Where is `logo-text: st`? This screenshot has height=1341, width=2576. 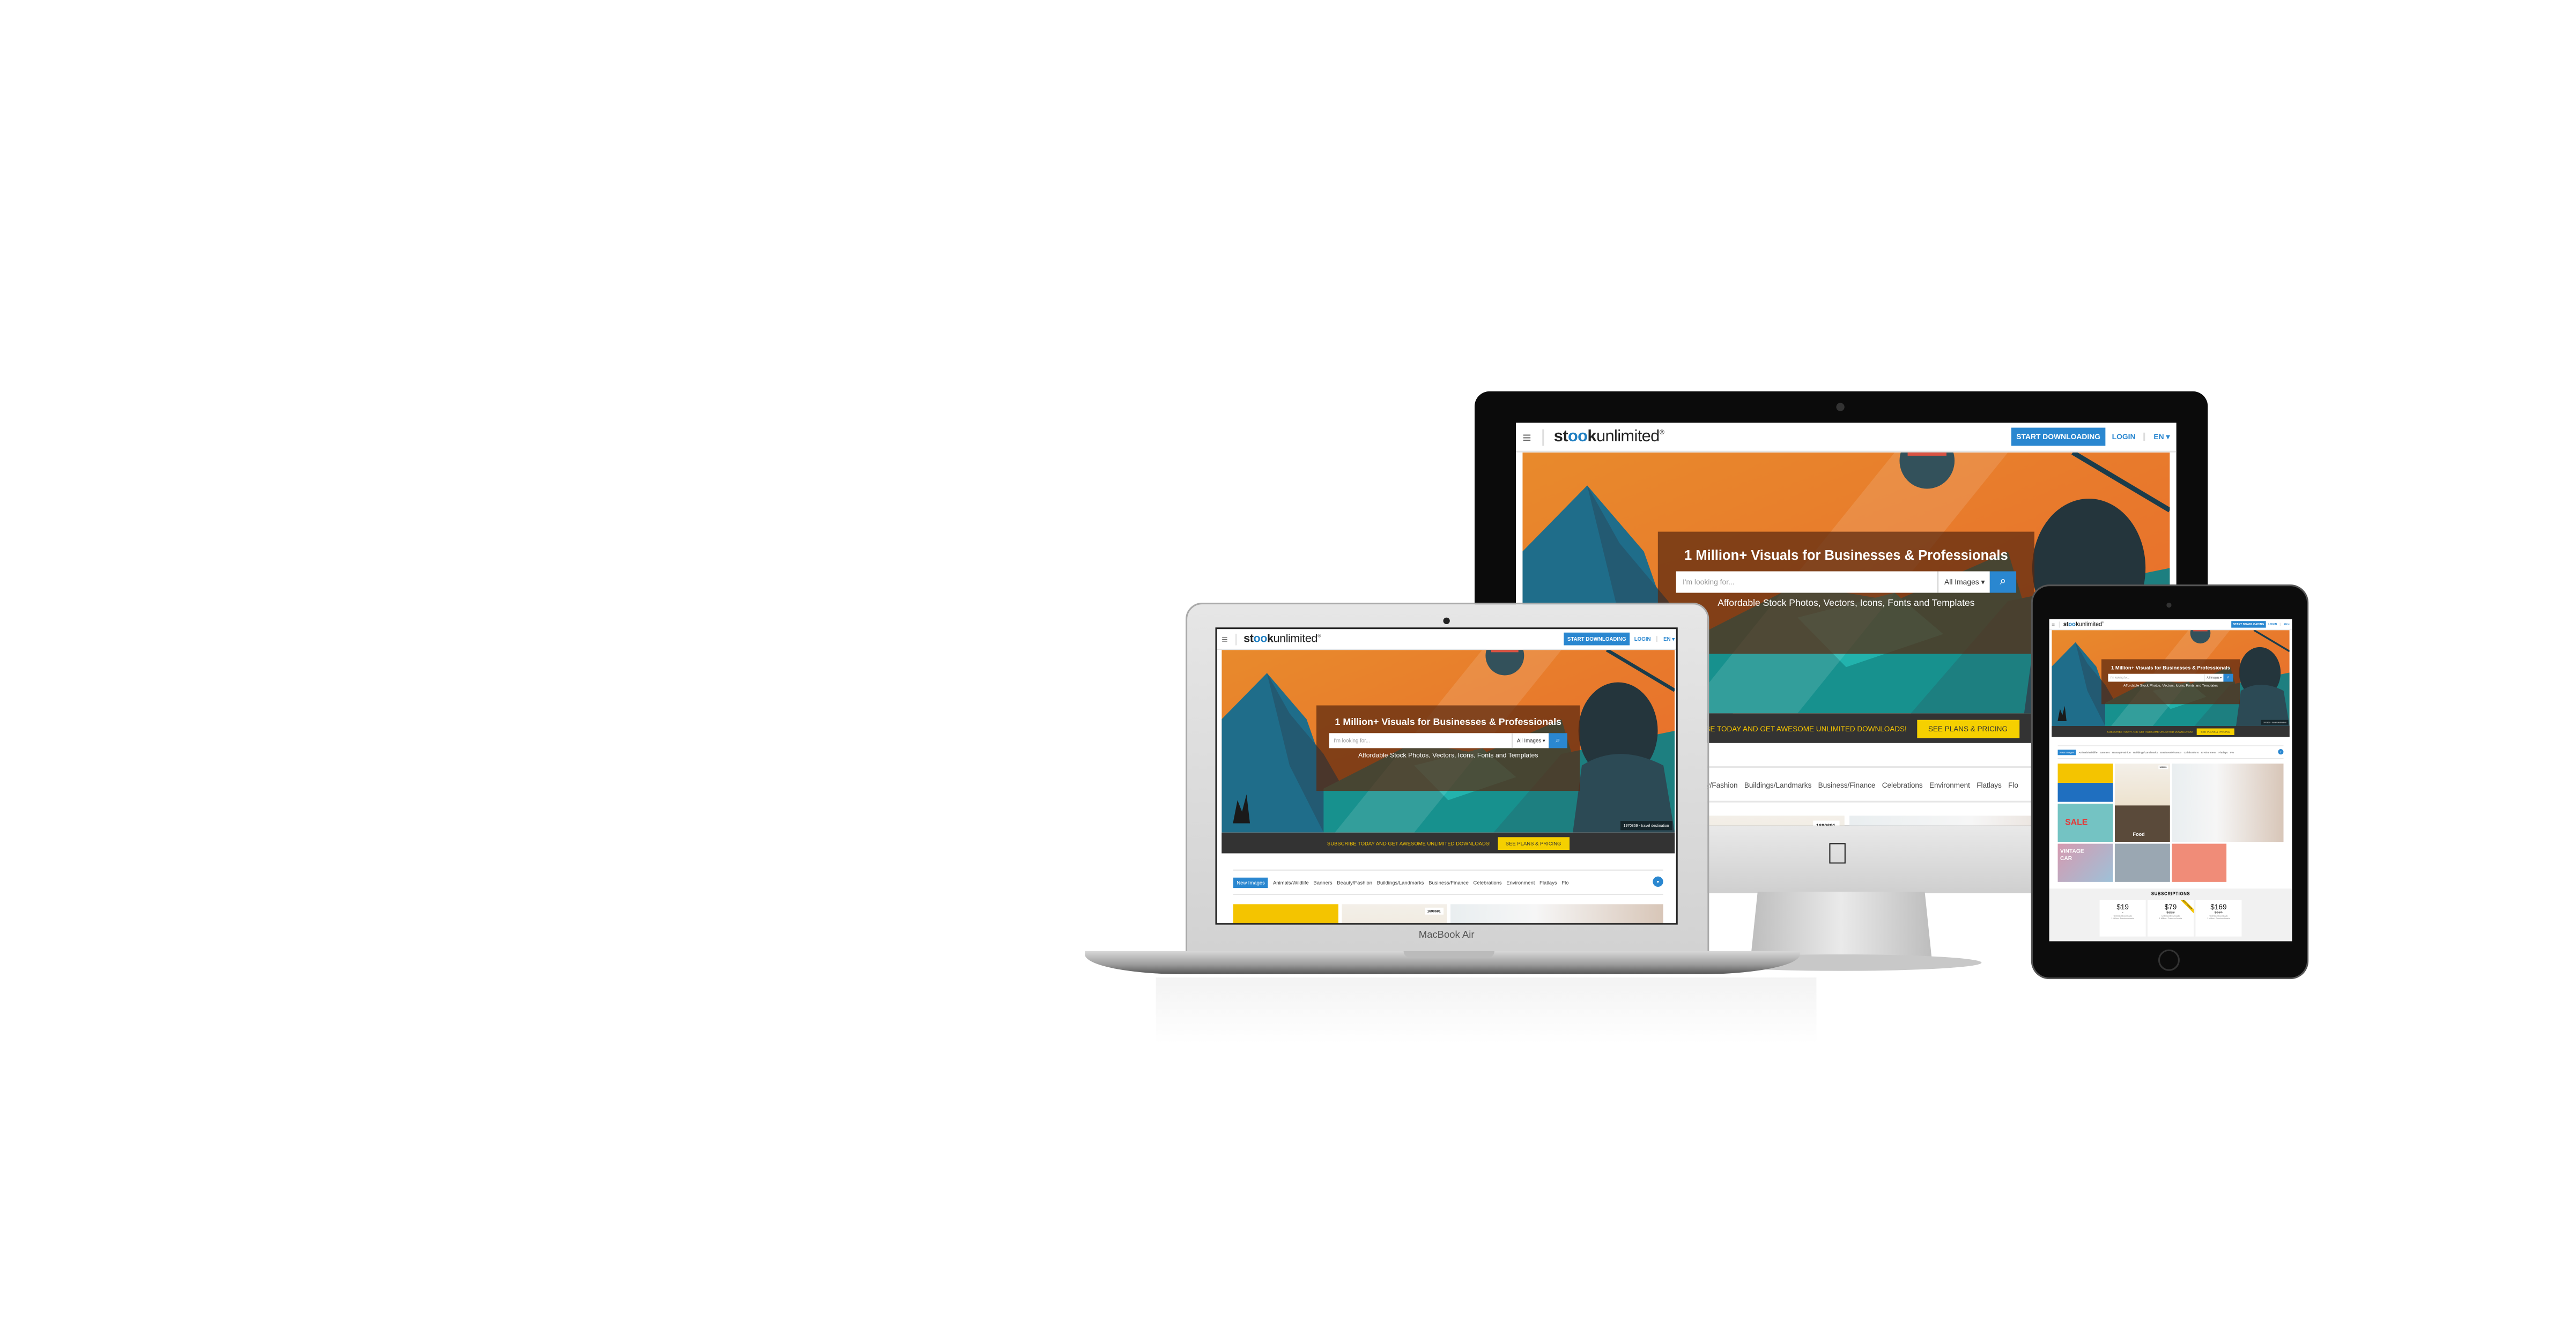 logo-text: st is located at coordinates (1560, 437).